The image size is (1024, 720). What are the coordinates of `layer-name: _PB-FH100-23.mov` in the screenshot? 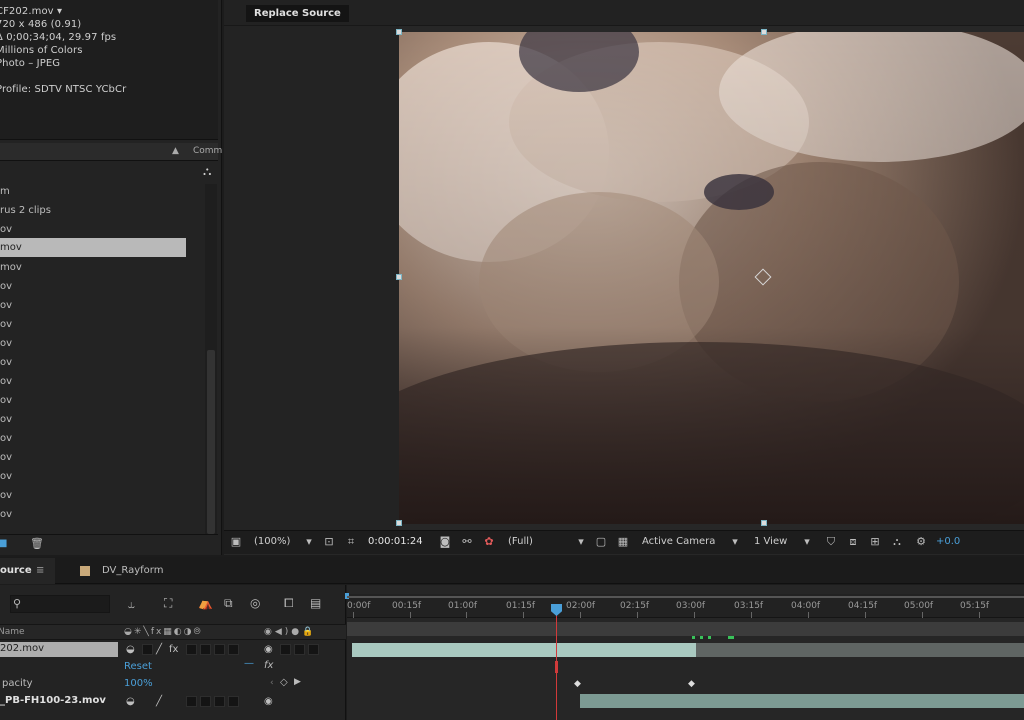 It's located at (53, 700).